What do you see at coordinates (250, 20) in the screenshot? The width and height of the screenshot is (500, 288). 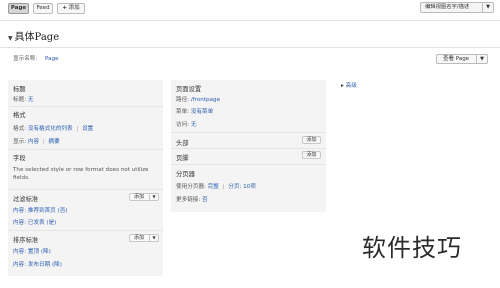 I see `top-divider` at bounding box center [250, 20].